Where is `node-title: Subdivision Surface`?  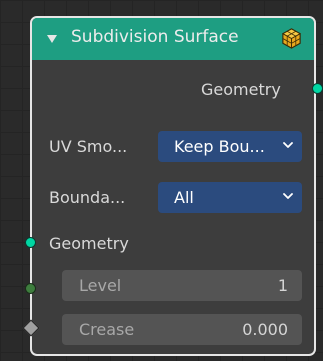
node-title: Subdivision Surface is located at coordinates (155, 37).